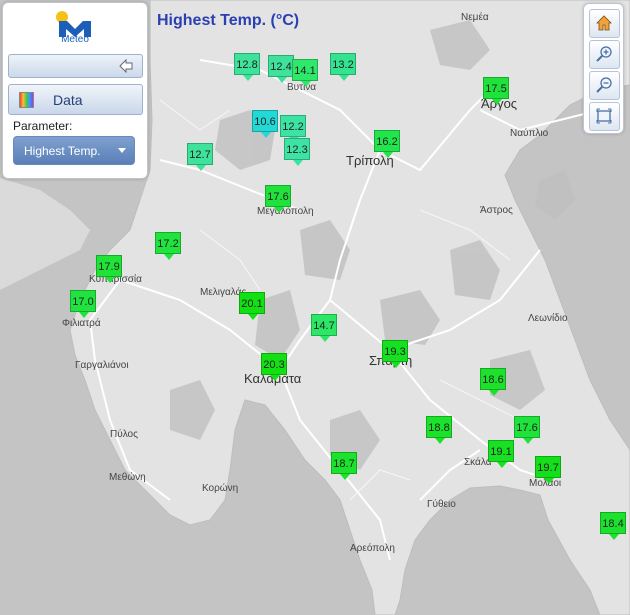 Image resolution: width=630 pixels, height=615 pixels. I want to click on map-toolbar, so click(603, 68).